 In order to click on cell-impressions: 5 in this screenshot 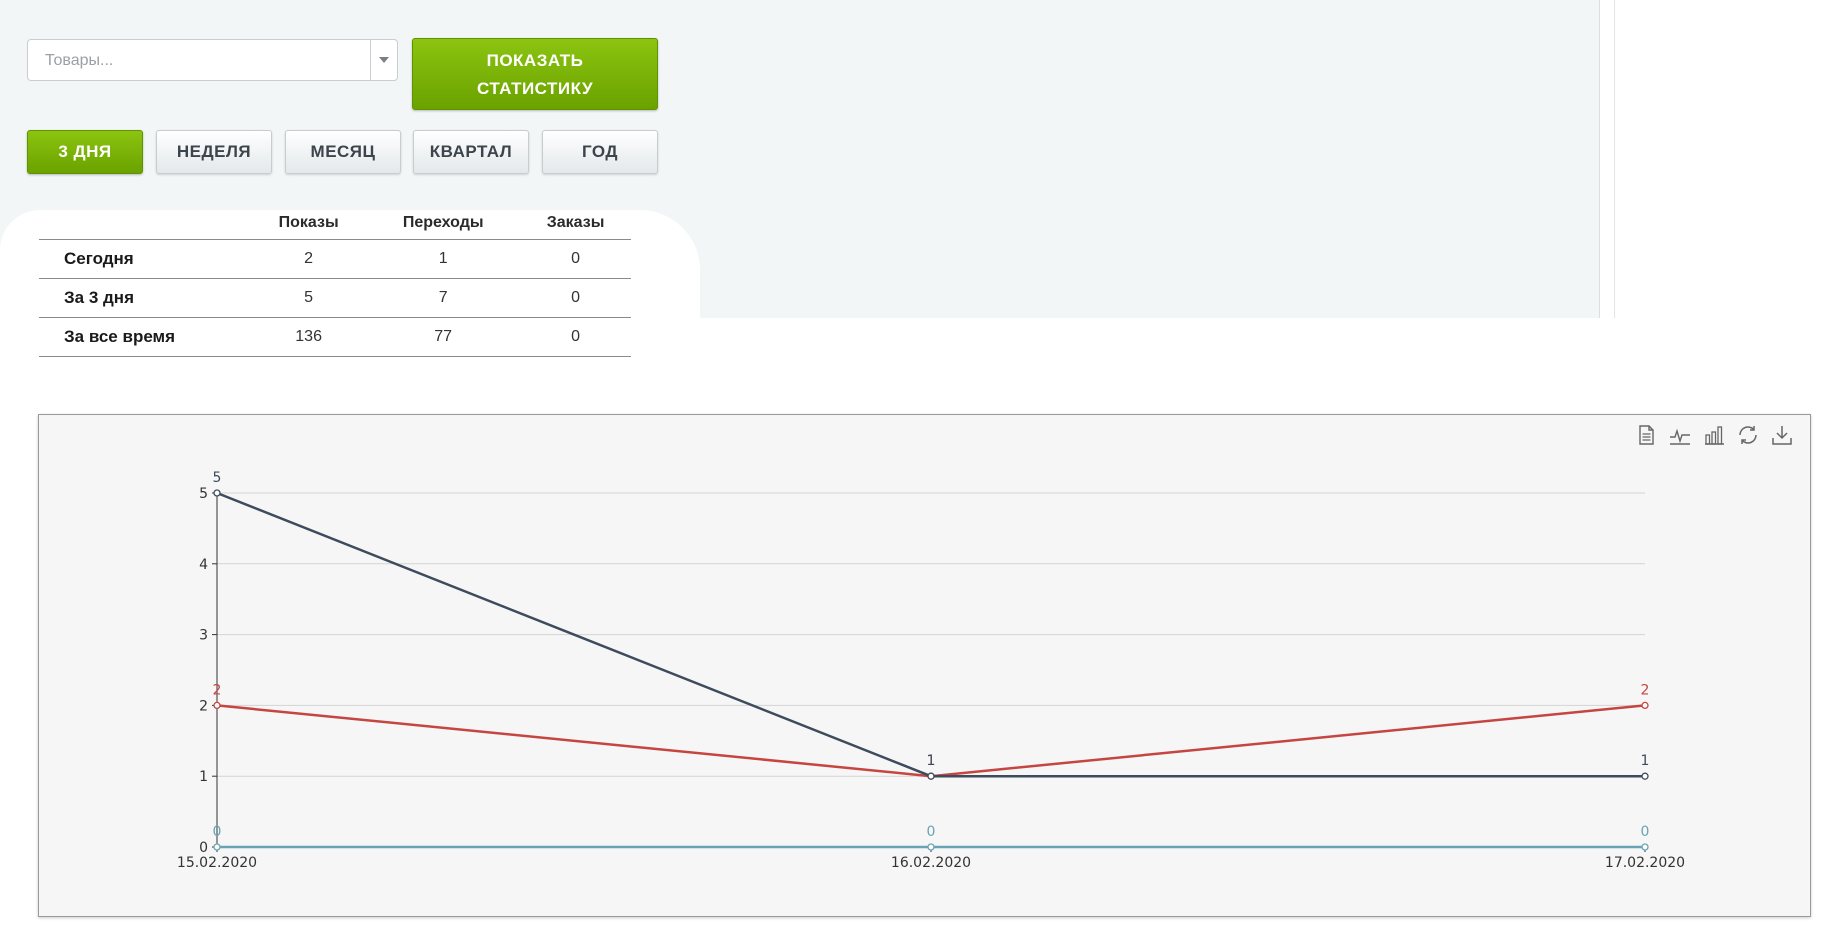, I will do `click(309, 298)`.